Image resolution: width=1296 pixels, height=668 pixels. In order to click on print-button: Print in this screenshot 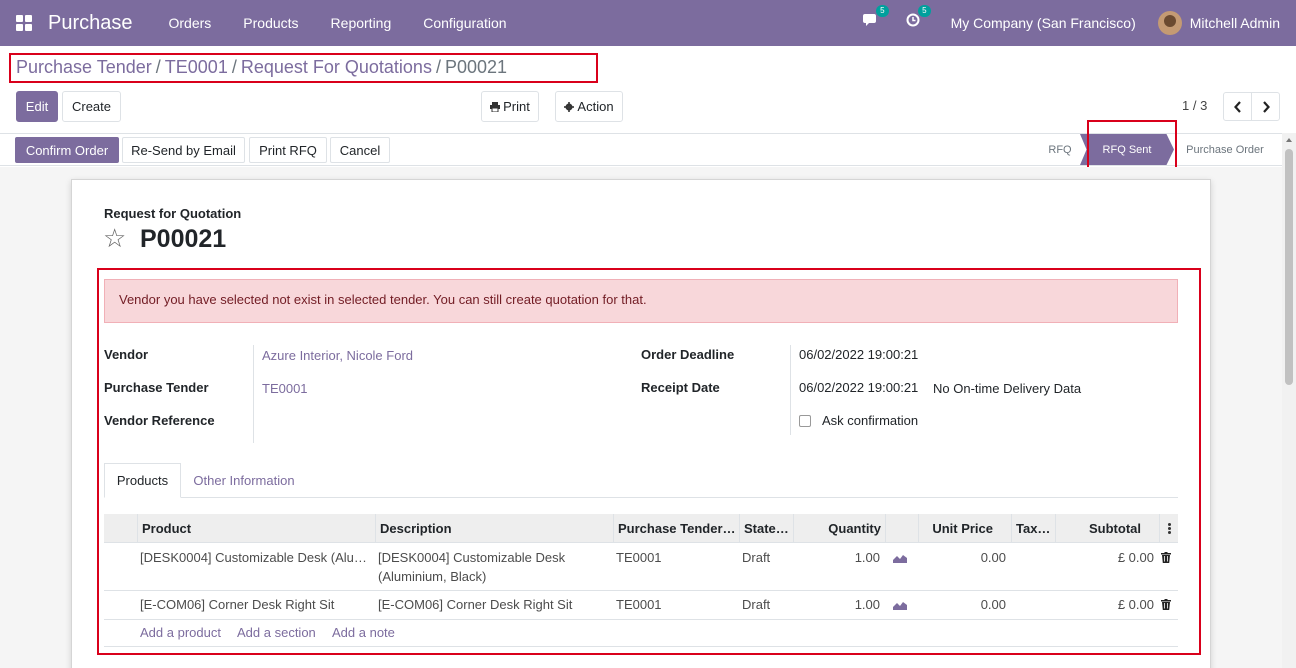, I will do `click(510, 106)`.